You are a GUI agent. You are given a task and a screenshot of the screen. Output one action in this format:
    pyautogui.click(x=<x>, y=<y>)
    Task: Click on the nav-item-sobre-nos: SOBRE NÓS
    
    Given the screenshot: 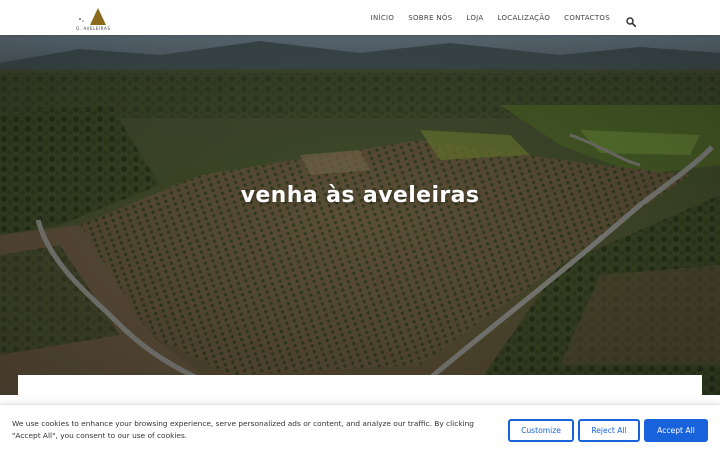 What is the action you would take?
    pyautogui.click(x=430, y=18)
    